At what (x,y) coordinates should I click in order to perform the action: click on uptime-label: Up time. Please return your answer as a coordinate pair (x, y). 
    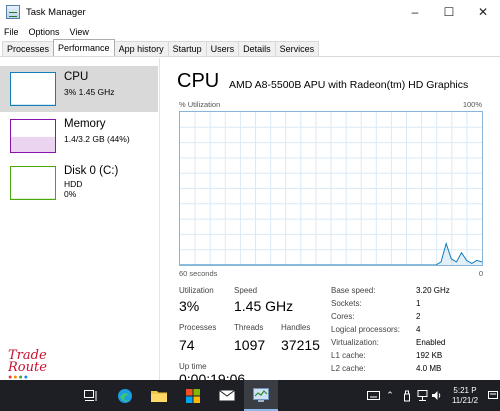
    Looking at the image, I should click on (193, 366).